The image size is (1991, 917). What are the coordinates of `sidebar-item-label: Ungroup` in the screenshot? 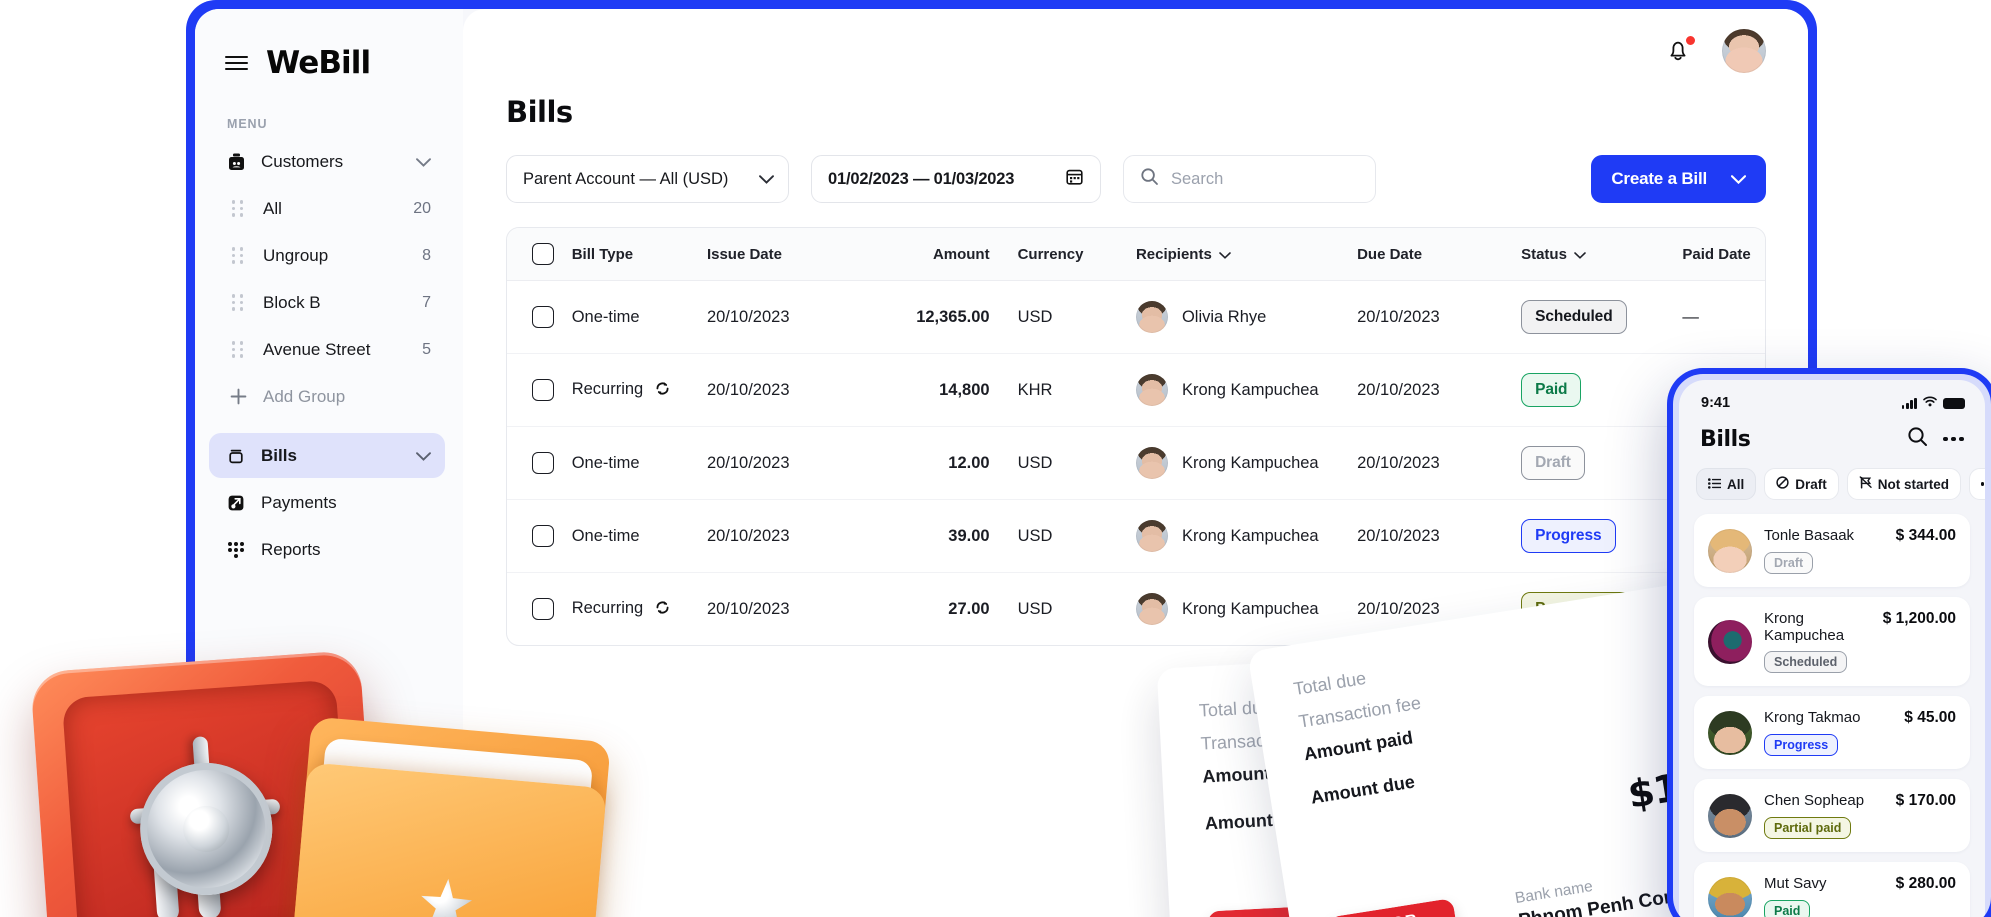 It's located at (296, 255).